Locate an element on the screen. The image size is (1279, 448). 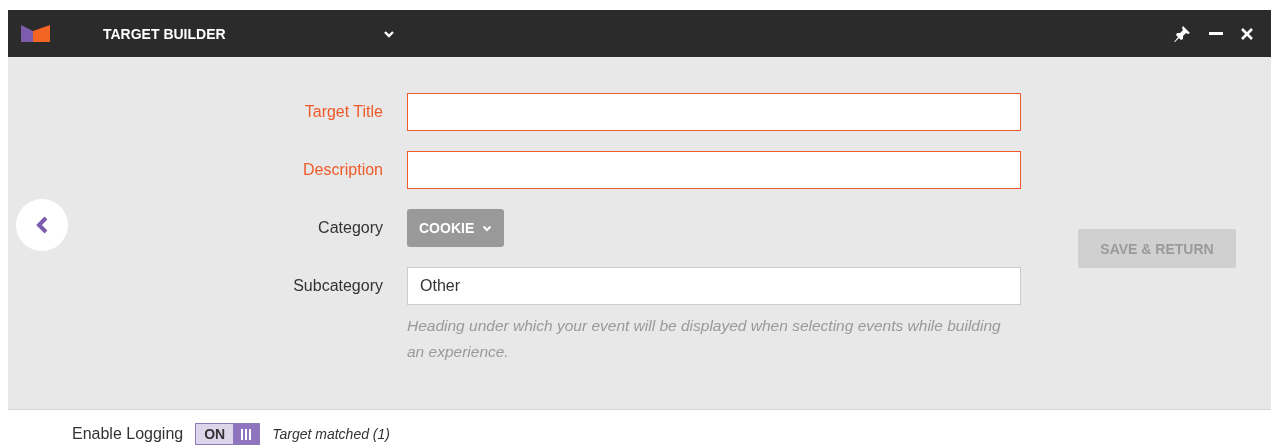
minimize-icon is located at coordinates (1216, 33).